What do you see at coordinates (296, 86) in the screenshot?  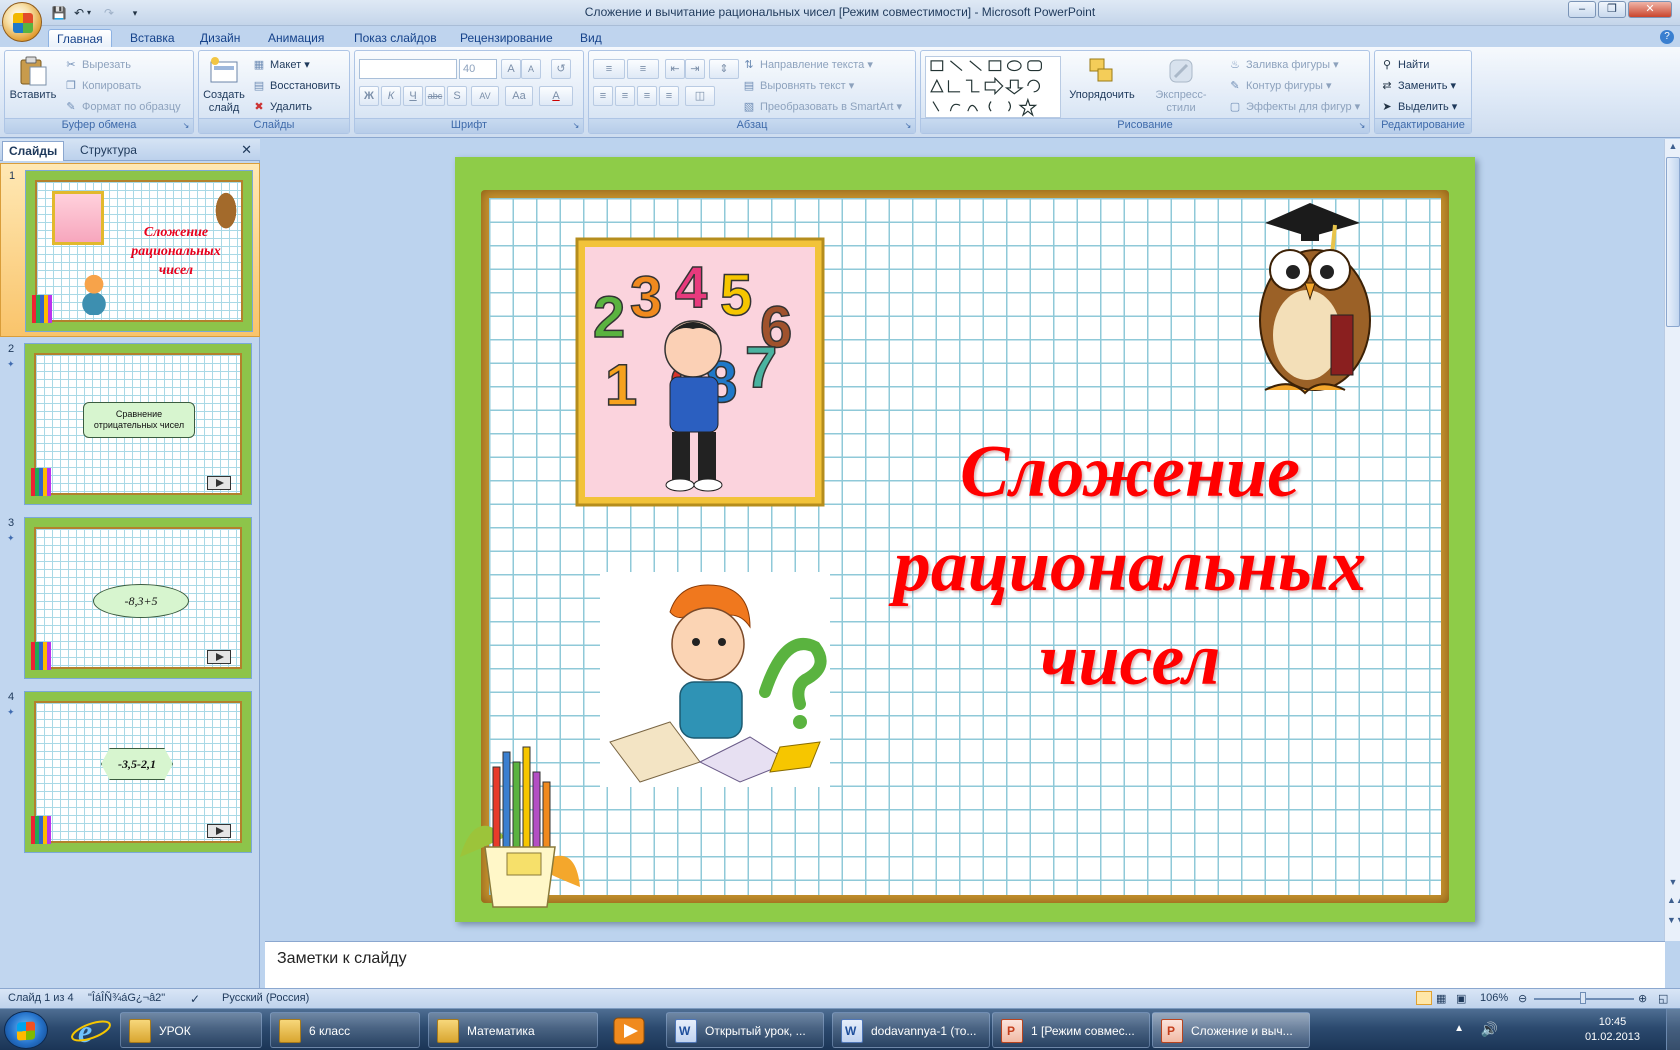 I see `reset-button: ▤ Восстановить` at bounding box center [296, 86].